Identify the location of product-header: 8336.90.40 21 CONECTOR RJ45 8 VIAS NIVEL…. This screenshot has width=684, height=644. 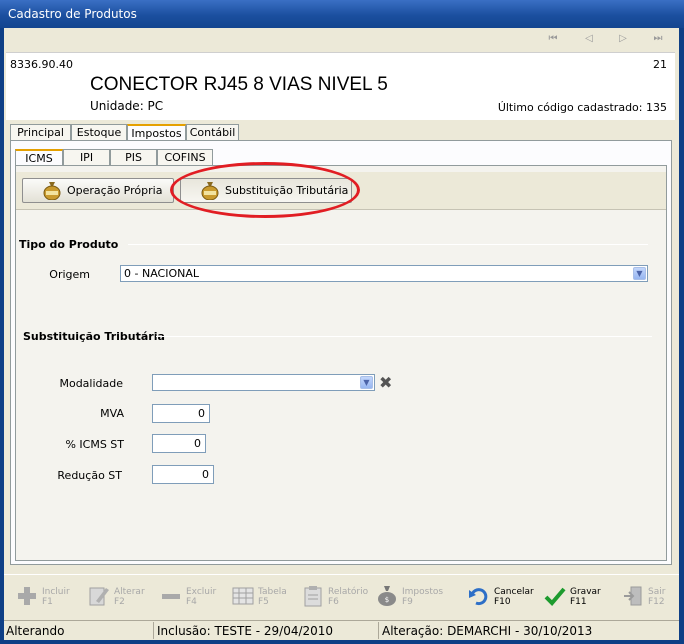
(340, 86).